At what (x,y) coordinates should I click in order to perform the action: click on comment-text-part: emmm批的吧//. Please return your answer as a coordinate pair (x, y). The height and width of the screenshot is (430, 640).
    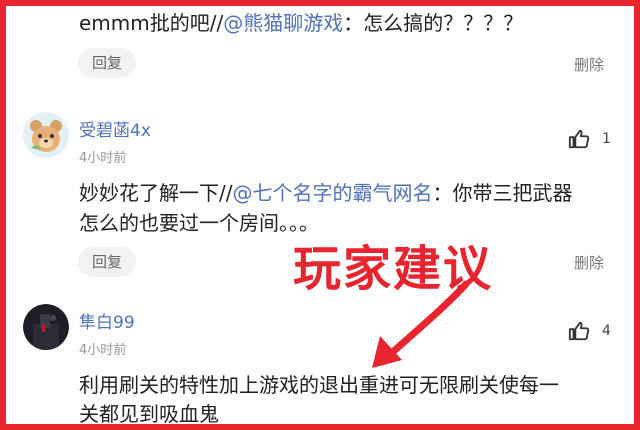
    Looking at the image, I should click on (151, 23).